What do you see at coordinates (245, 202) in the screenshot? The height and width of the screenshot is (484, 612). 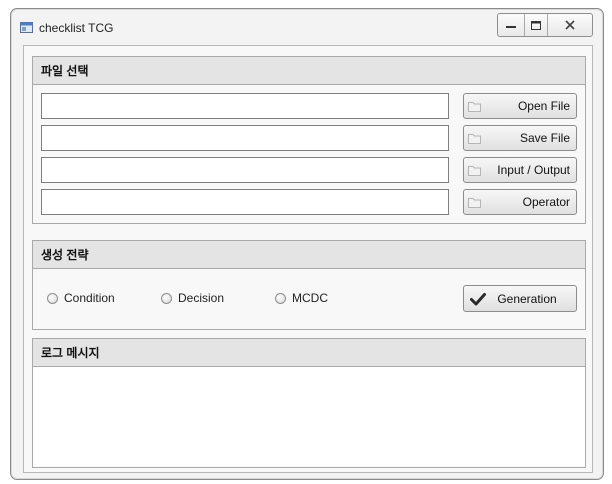 I see `operator-path-input` at bounding box center [245, 202].